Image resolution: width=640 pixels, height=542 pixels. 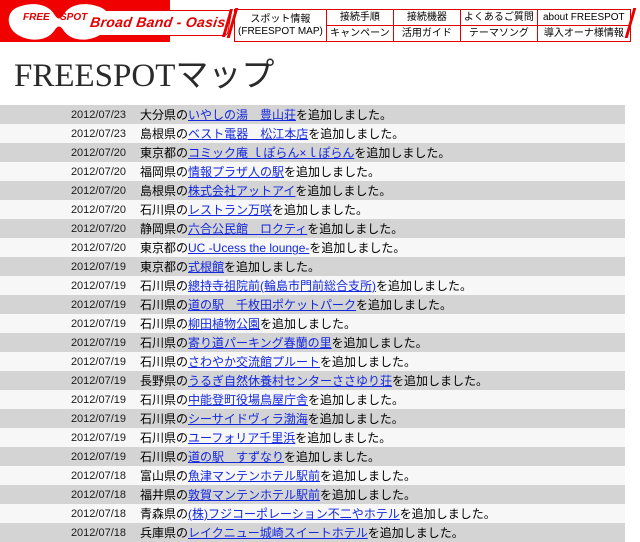 What do you see at coordinates (260, 343) in the screenshot?
I see `news-spot-link: 寄り道パーキング春蘭の里` at bounding box center [260, 343].